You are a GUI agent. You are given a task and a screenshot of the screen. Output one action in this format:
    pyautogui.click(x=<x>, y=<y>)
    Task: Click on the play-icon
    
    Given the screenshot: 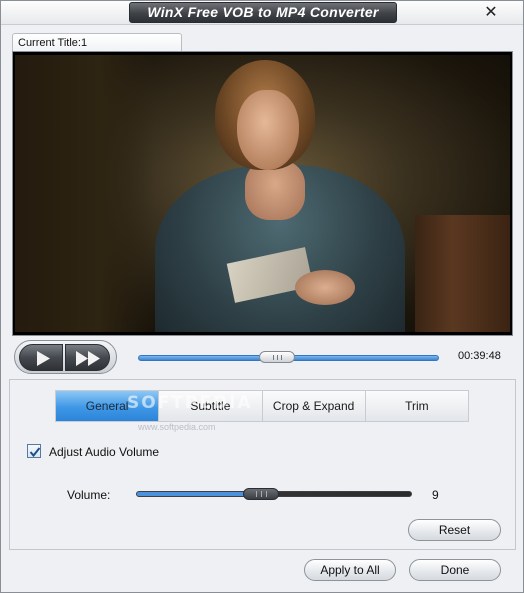 What is the action you would take?
    pyautogui.click(x=43, y=358)
    